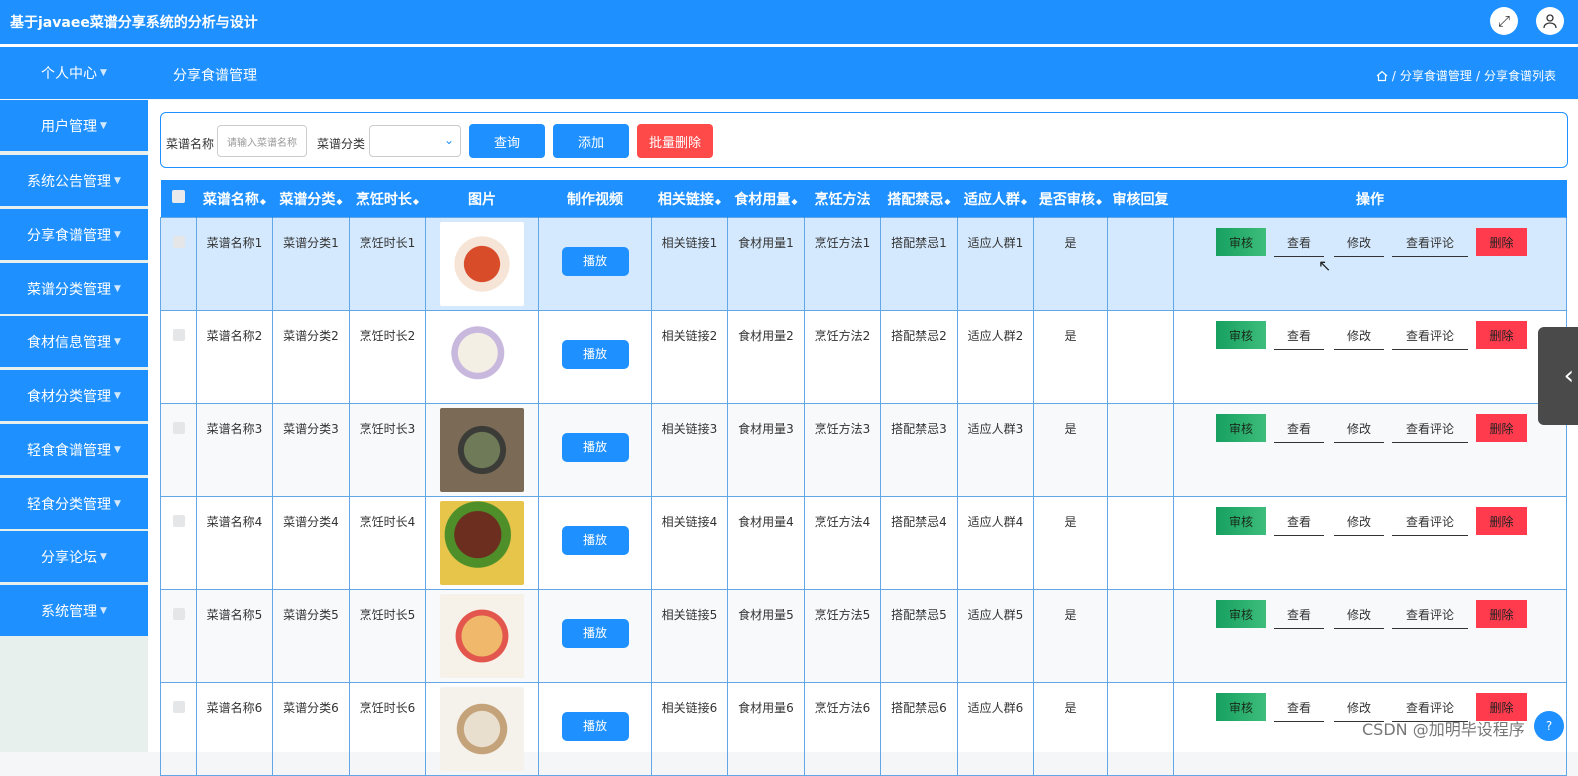  I want to click on sidebar-item-forum: 分享论坛 ▼, so click(74, 556).